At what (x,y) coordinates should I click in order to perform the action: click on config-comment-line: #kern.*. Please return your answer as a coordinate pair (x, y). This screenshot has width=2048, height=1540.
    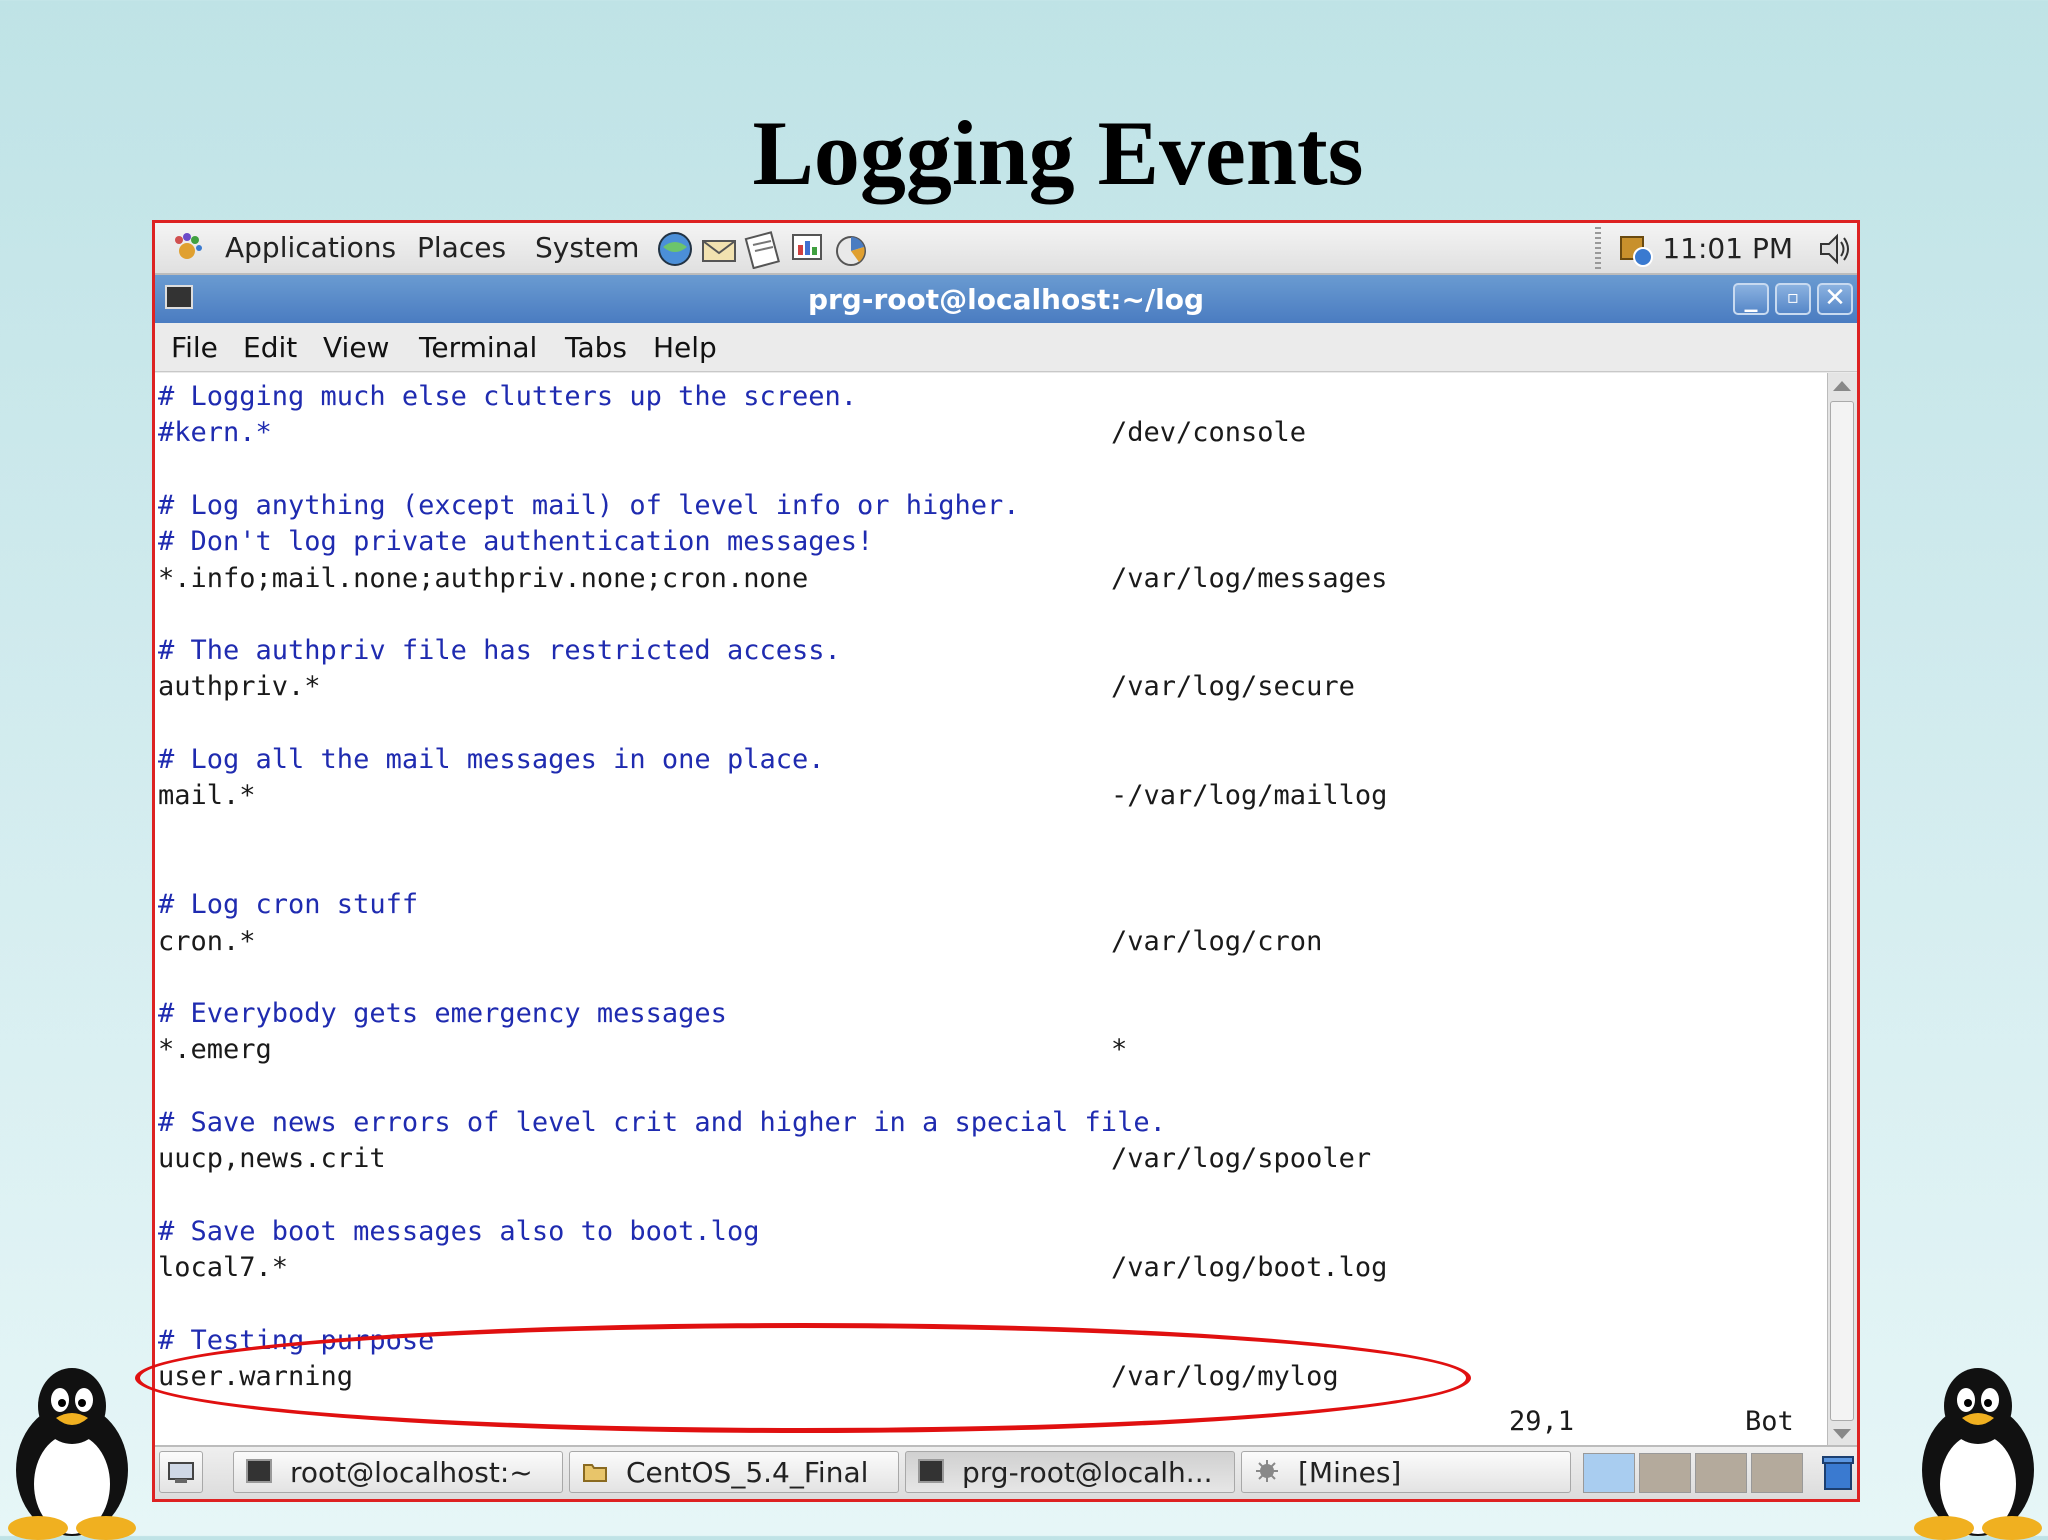
    Looking at the image, I should click on (215, 433).